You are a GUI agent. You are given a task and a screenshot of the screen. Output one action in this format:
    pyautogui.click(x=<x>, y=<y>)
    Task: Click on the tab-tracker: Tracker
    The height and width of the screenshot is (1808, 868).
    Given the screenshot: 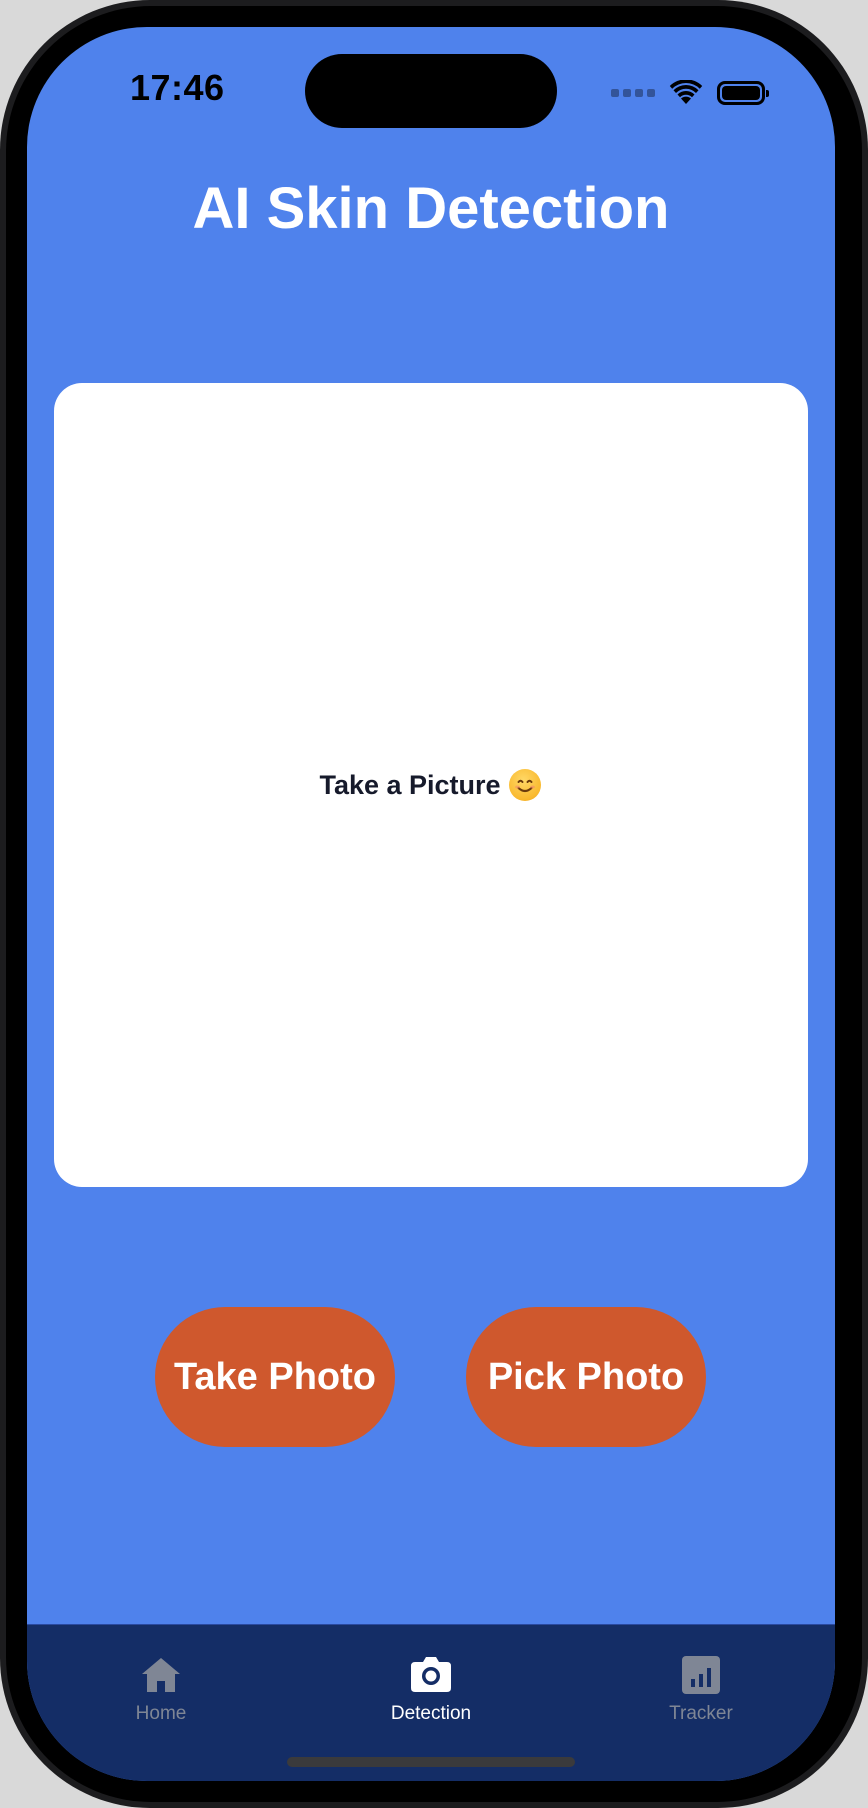 What is the action you would take?
    pyautogui.click(x=701, y=1690)
    